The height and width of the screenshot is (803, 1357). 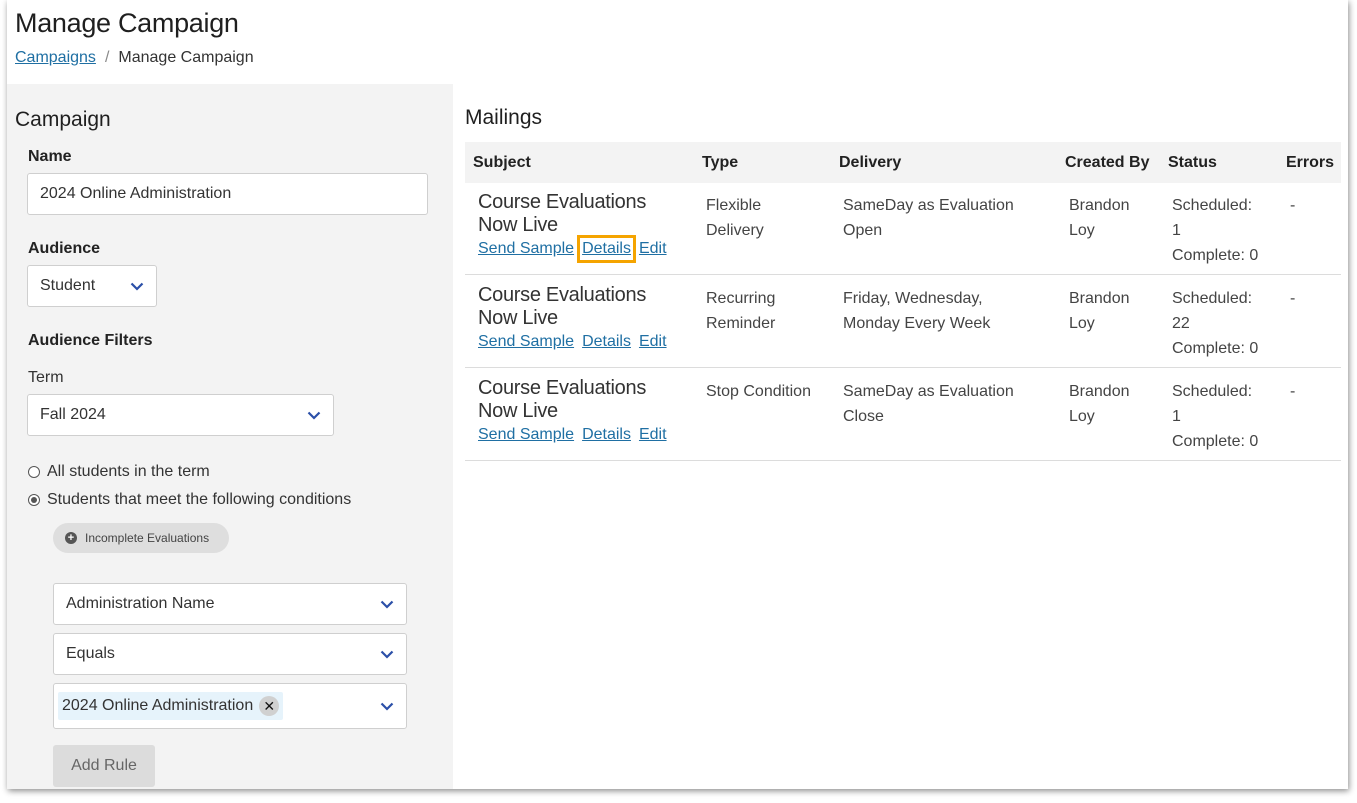 I want to click on delivery-line: Close, so click(x=863, y=416).